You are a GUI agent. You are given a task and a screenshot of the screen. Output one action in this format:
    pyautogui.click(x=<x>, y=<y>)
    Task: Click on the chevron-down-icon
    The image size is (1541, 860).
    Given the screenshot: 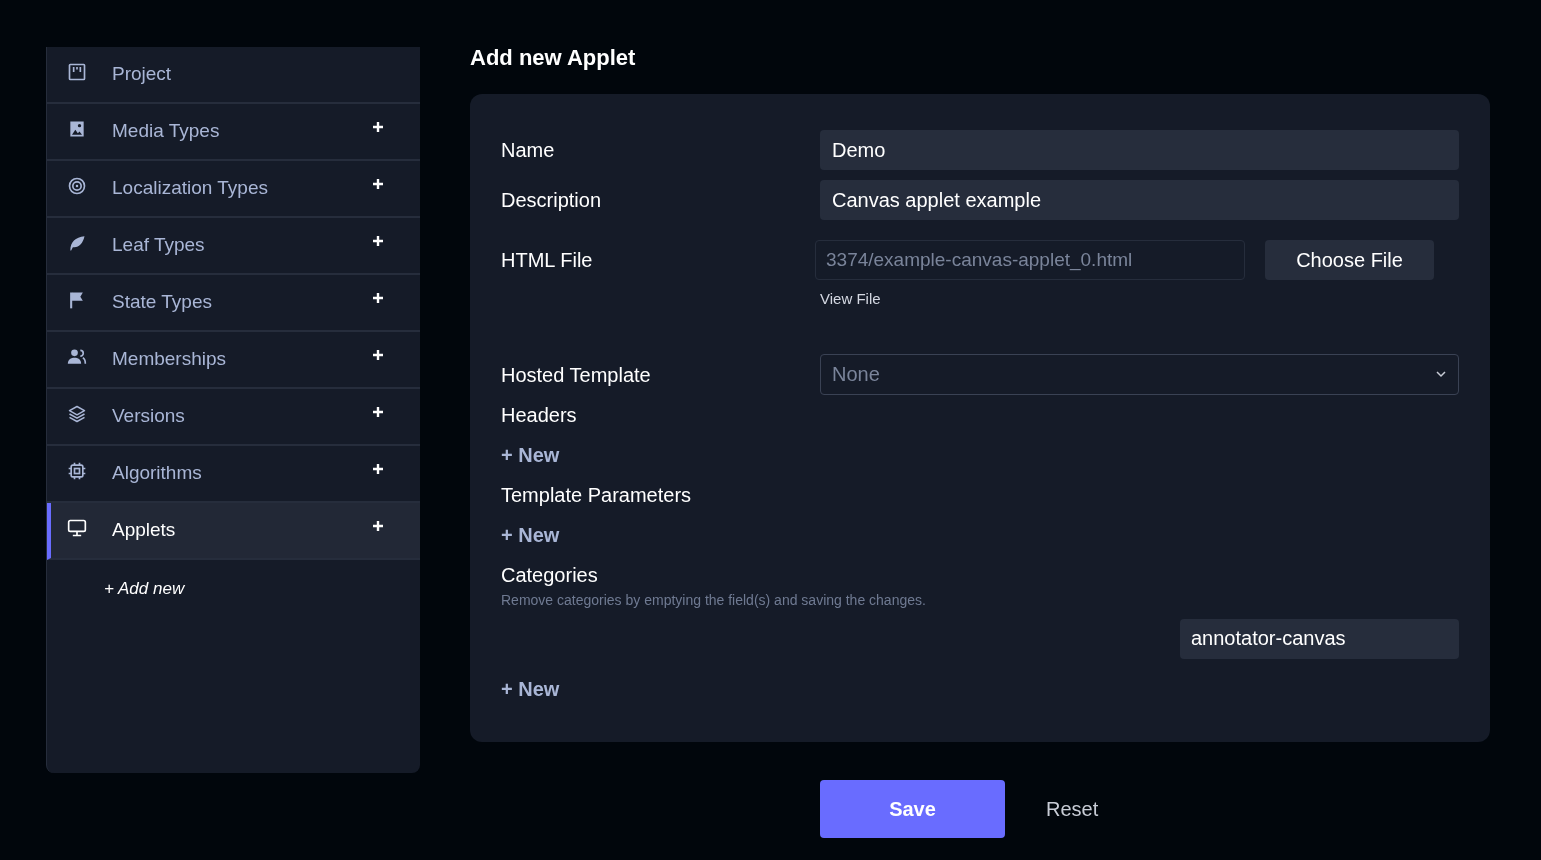 What is the action you would take?
    pyautogui.click(x=1441, y=374)
    